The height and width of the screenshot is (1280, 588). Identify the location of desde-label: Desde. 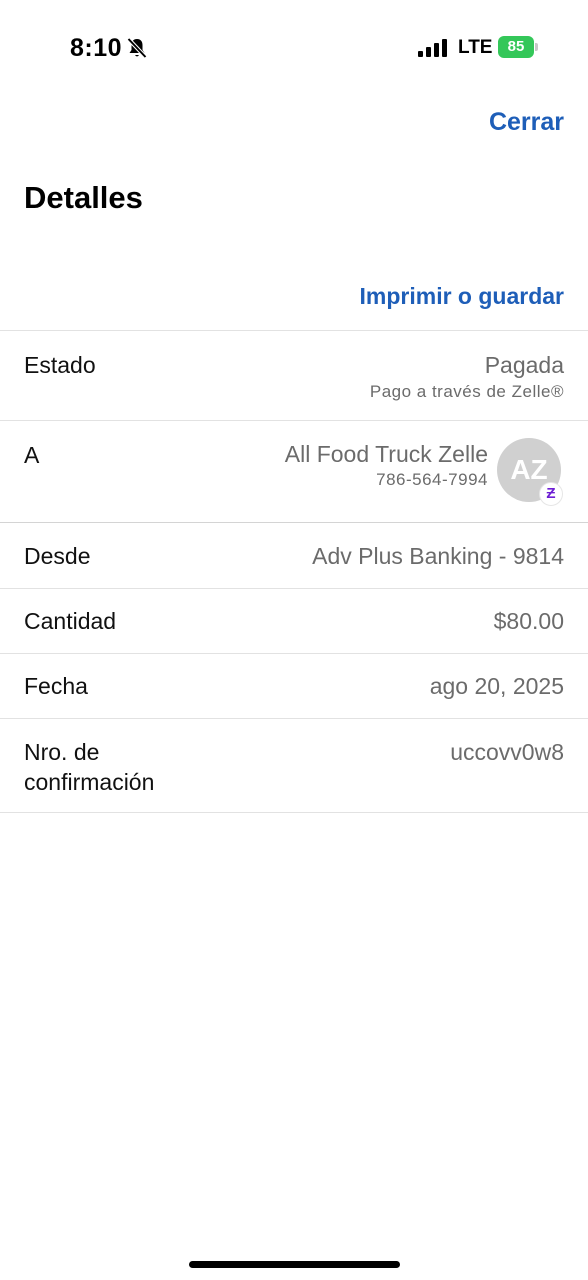
(57, 556).